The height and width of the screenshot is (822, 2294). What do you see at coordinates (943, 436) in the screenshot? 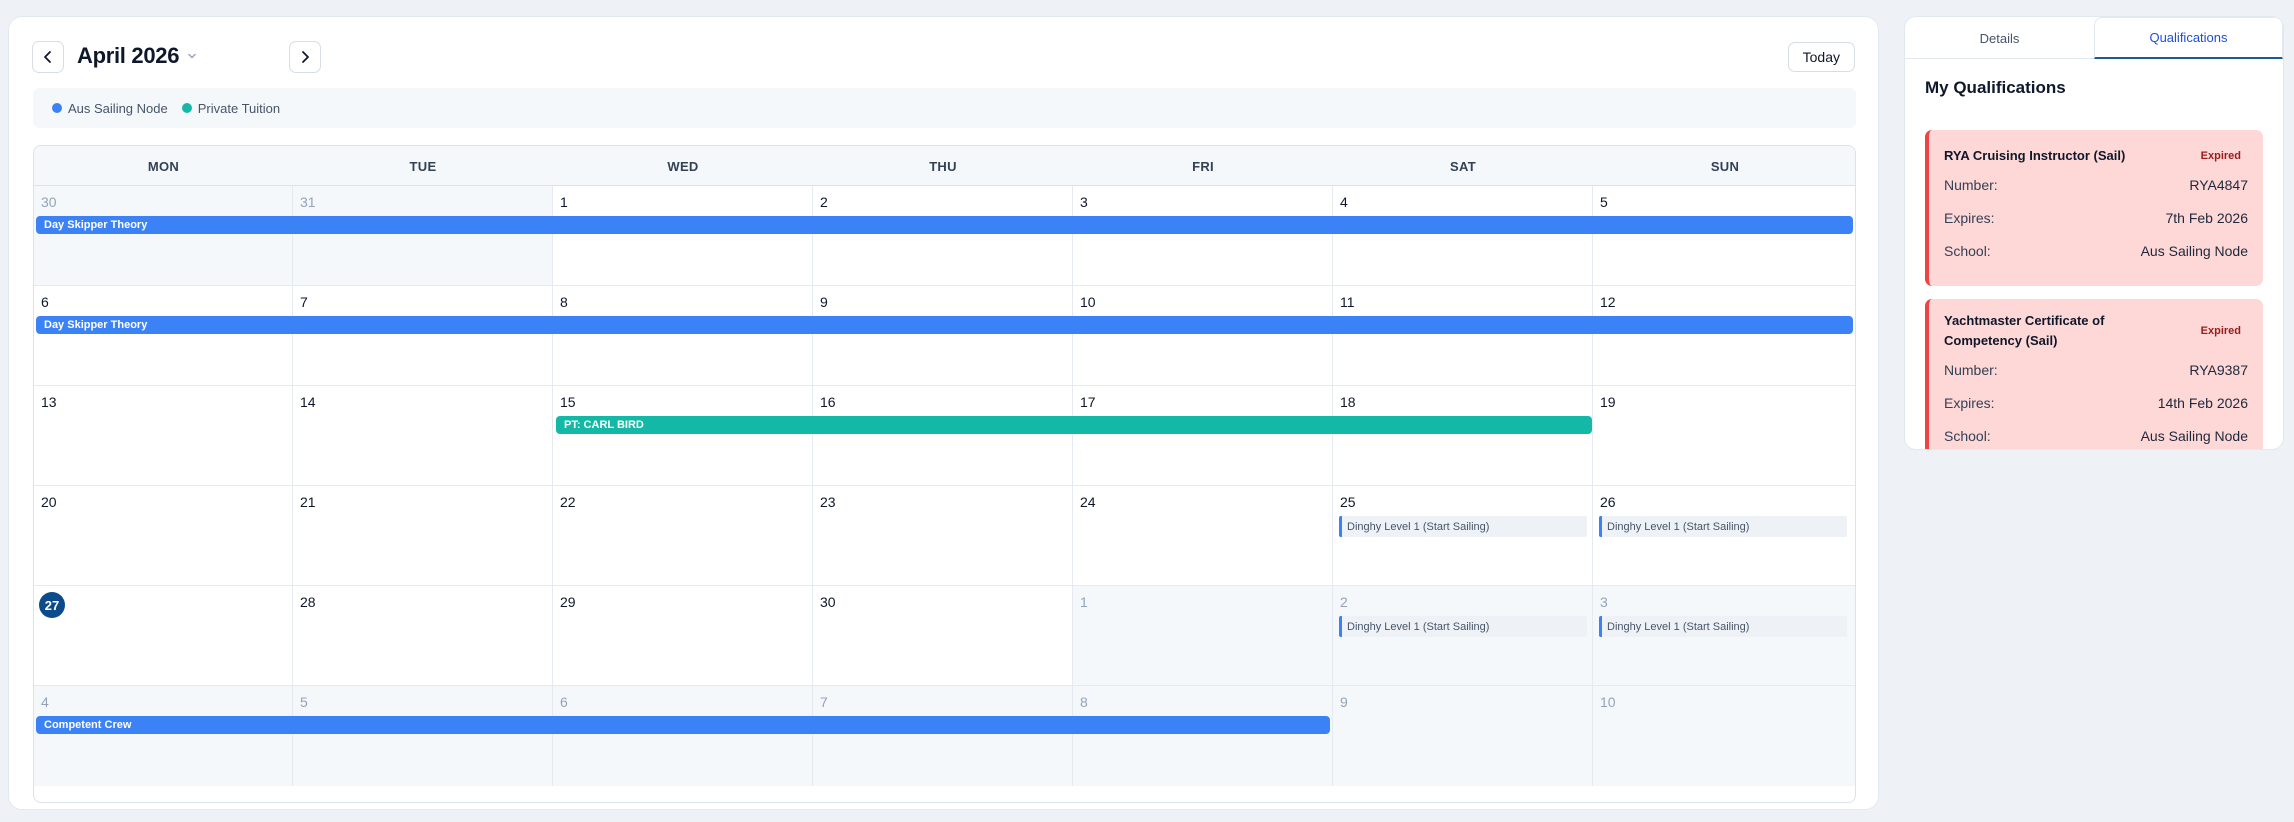
I see `day-cell: 16` at bounding box center [943, 436].